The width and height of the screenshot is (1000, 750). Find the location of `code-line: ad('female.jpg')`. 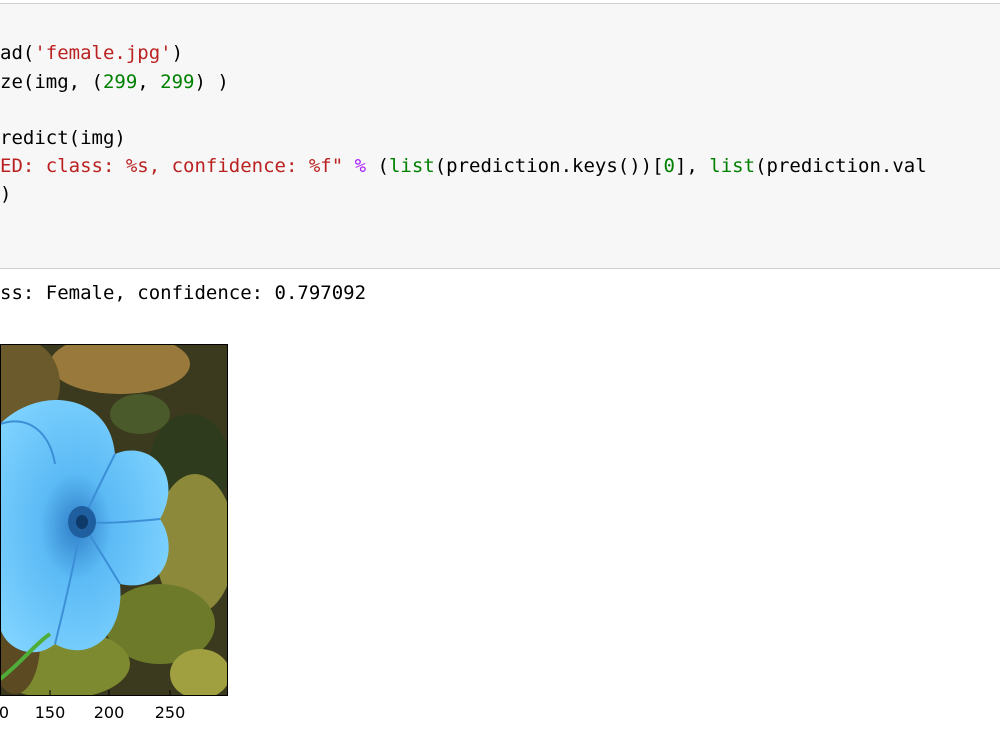

code-line: ad('female.jpg') is located at coordinates (91, 53).